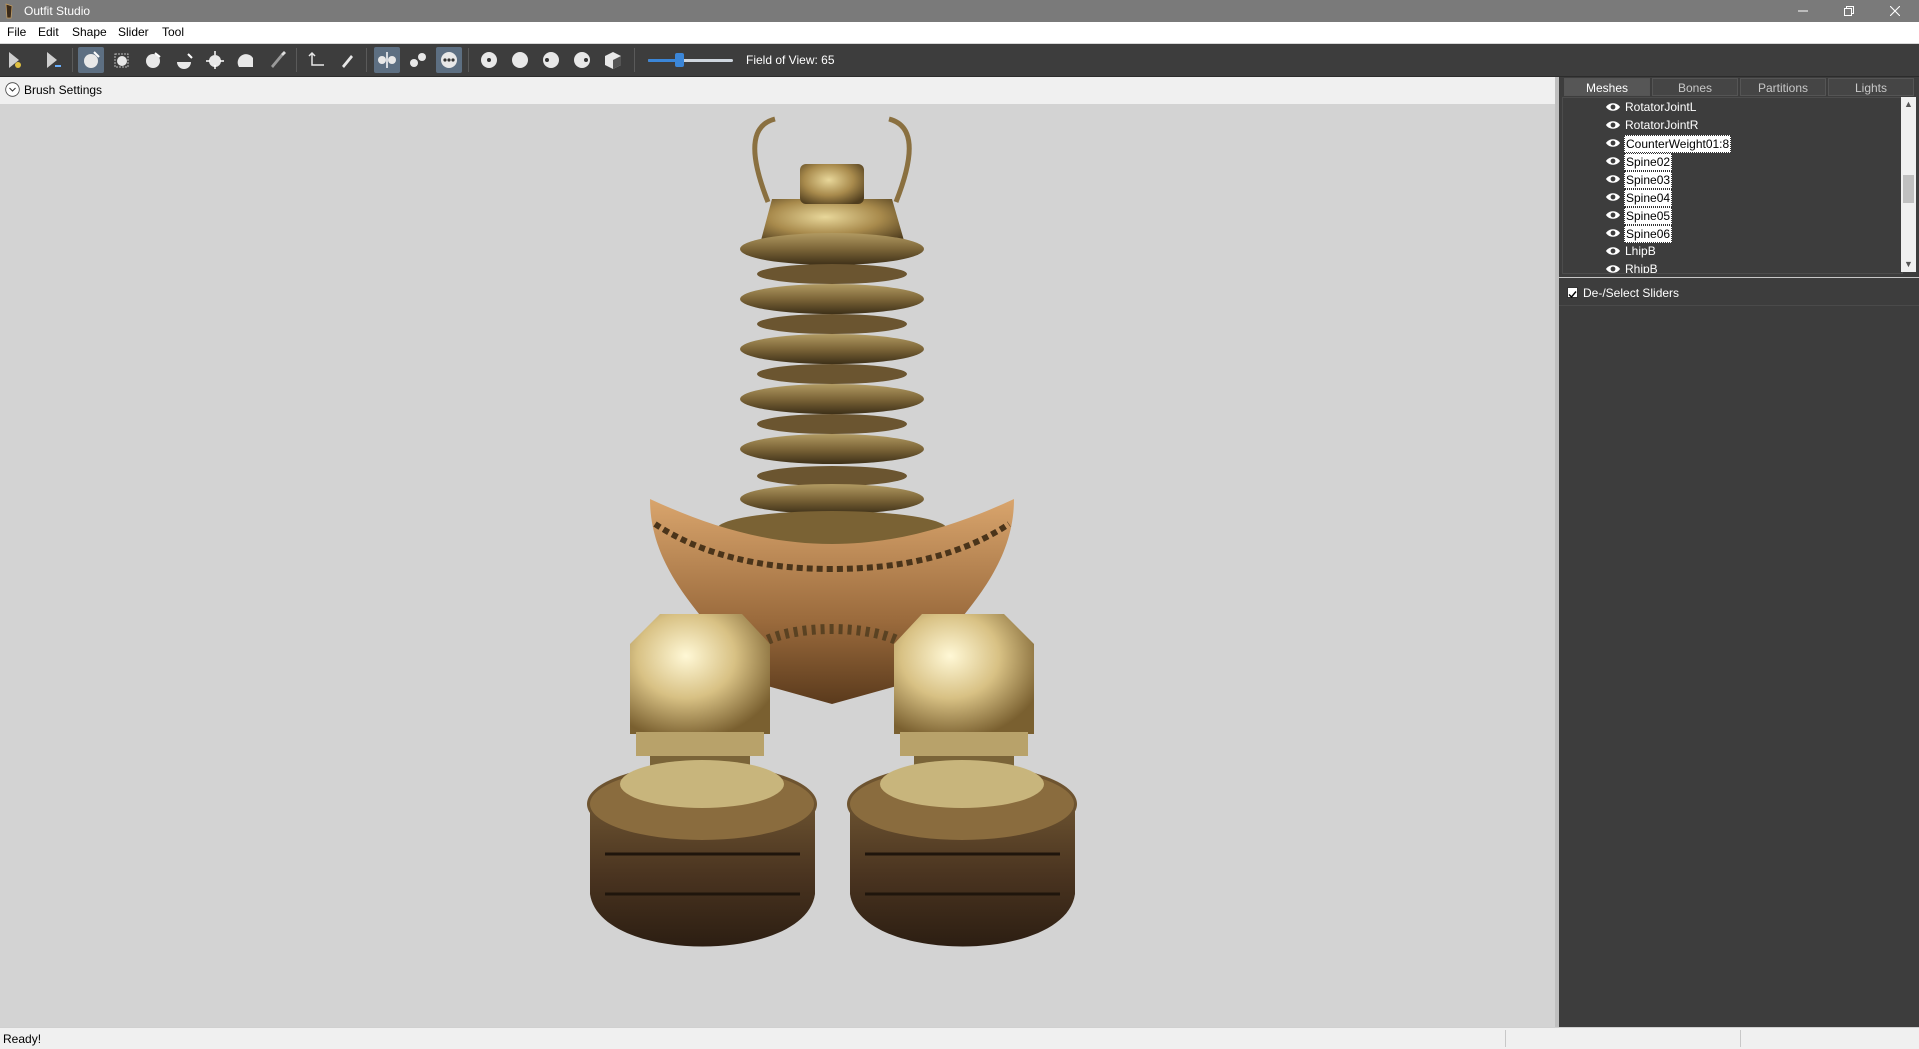  Describe the element at coordinates (777, 90) in the screenshot. I see `brush-settings-bar: Brush Settings` at that location.